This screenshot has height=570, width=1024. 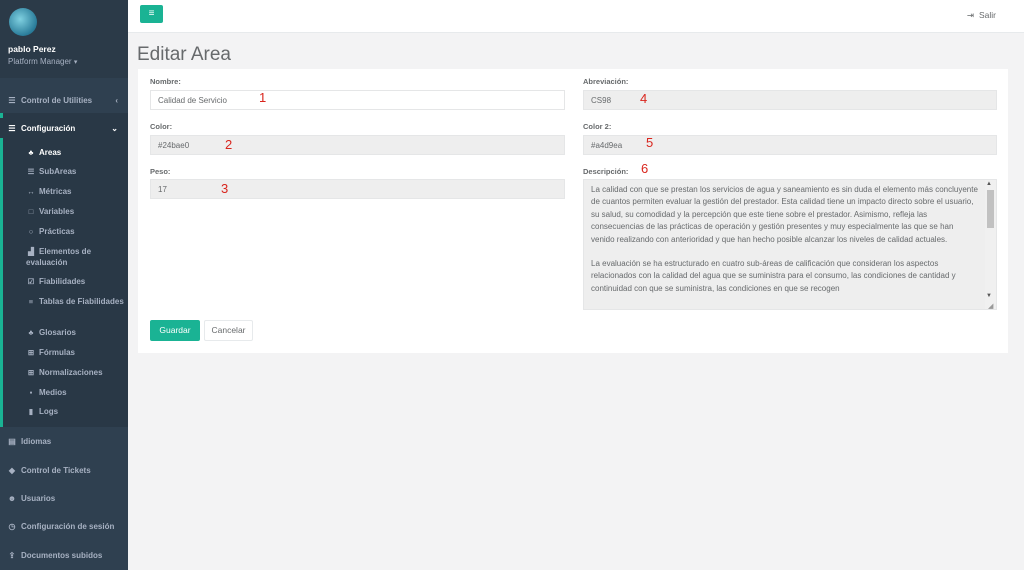 I want to click on menu-toggle-button: ≡, so click(x=151, y=14).